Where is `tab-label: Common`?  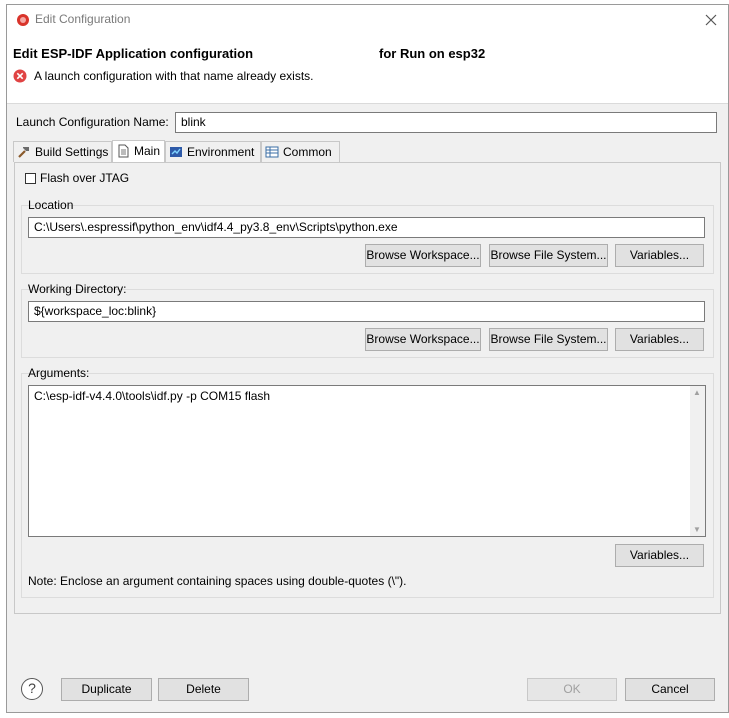
tab-label: Common is located at coordinates (307, 152).